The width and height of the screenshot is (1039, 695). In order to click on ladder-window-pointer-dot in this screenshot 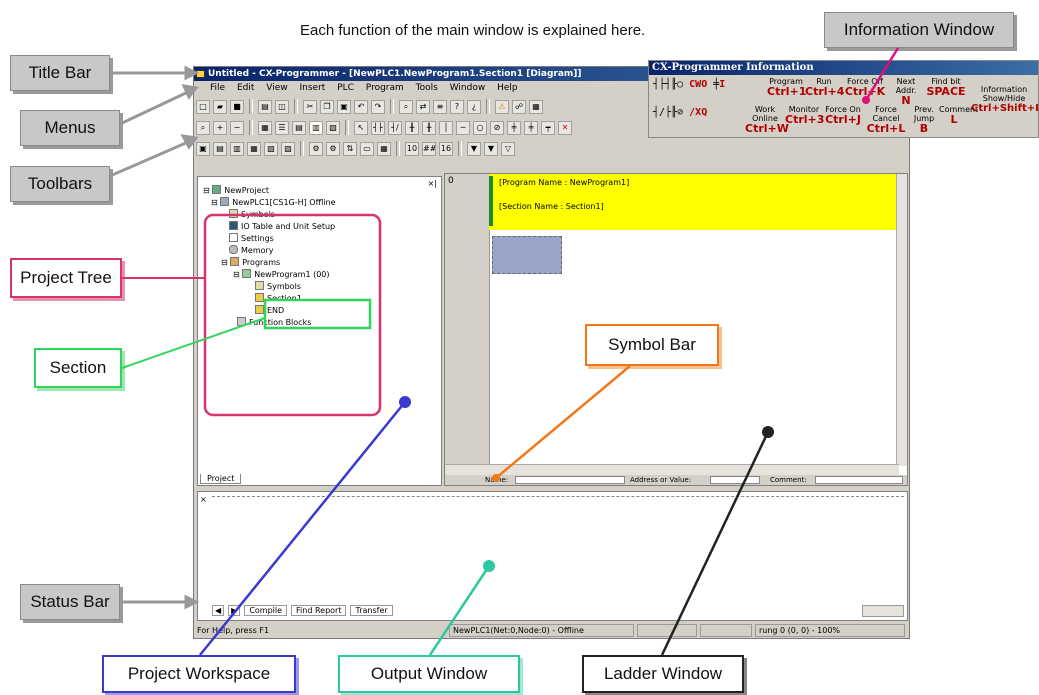, I will do `click(768, 432)`.